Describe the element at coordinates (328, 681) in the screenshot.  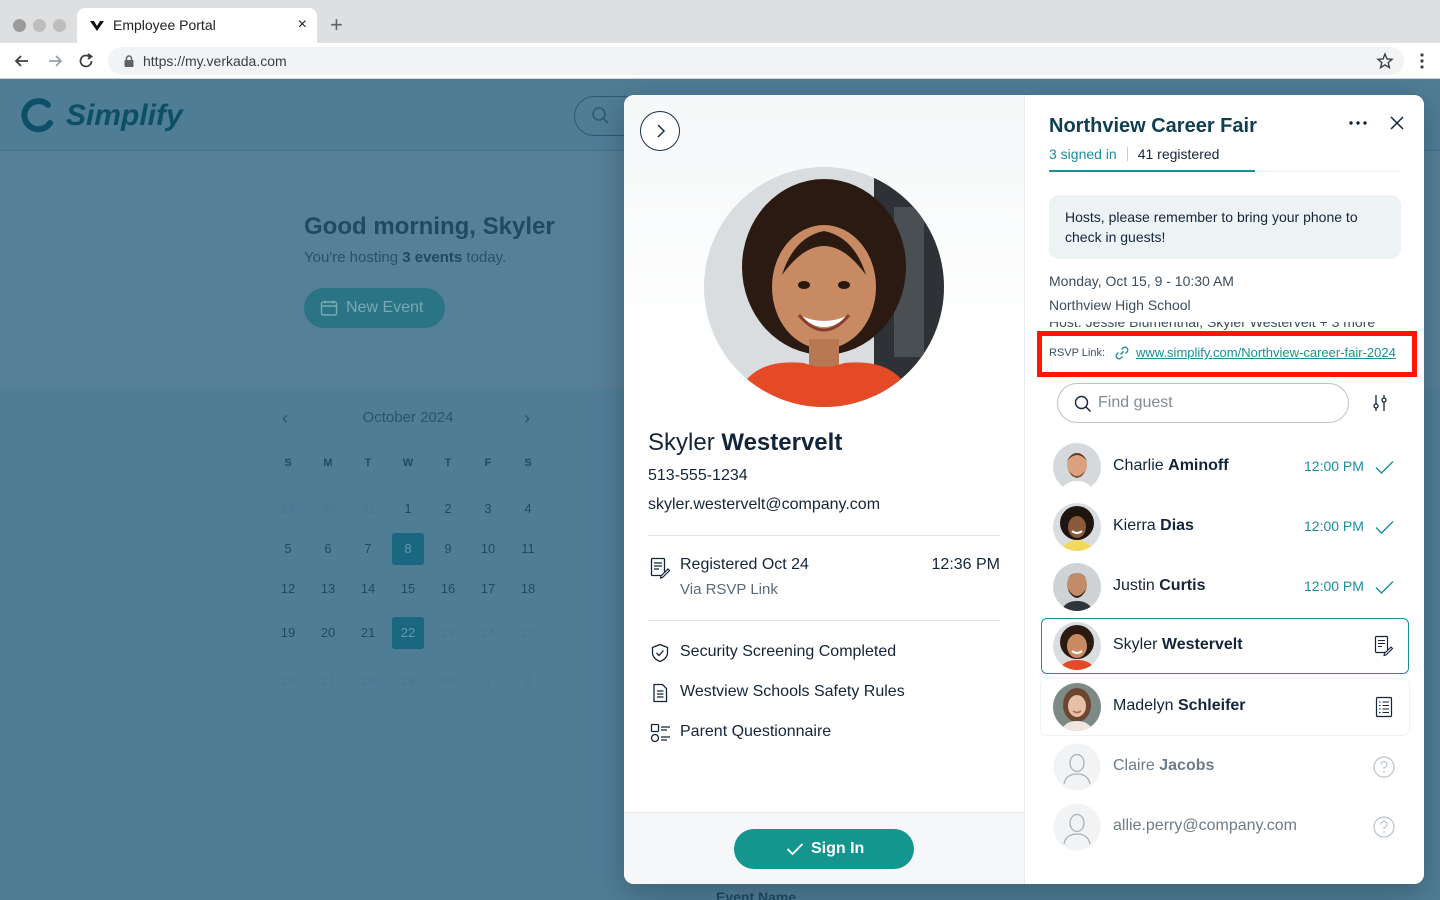
I see `calendar-day: 27` at that location.